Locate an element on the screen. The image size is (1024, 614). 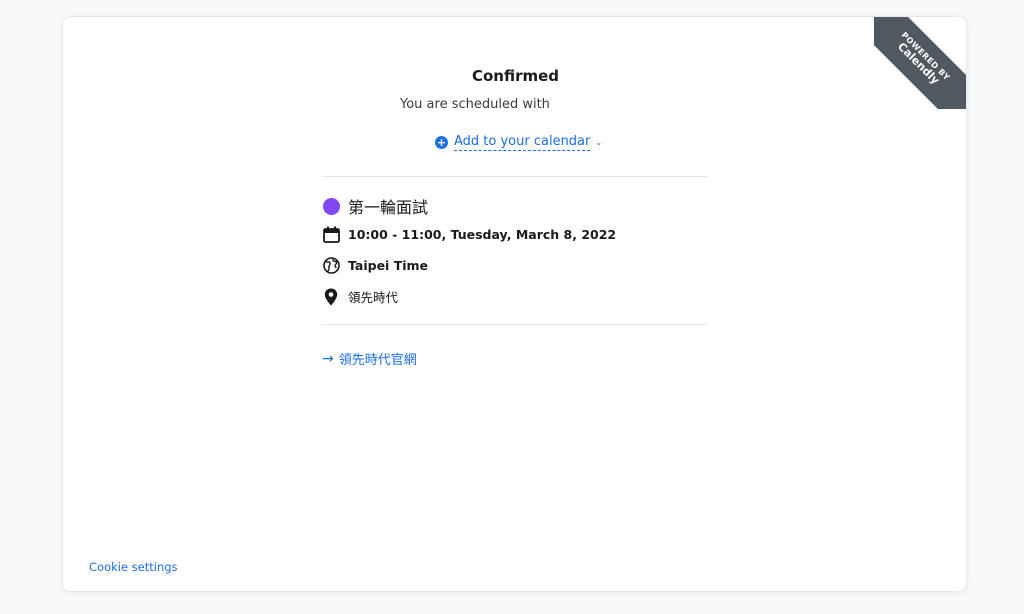
event-time: 10:00 - 11:00, Tuesday, March 8, 2022 is located at coordinates (482, 234).